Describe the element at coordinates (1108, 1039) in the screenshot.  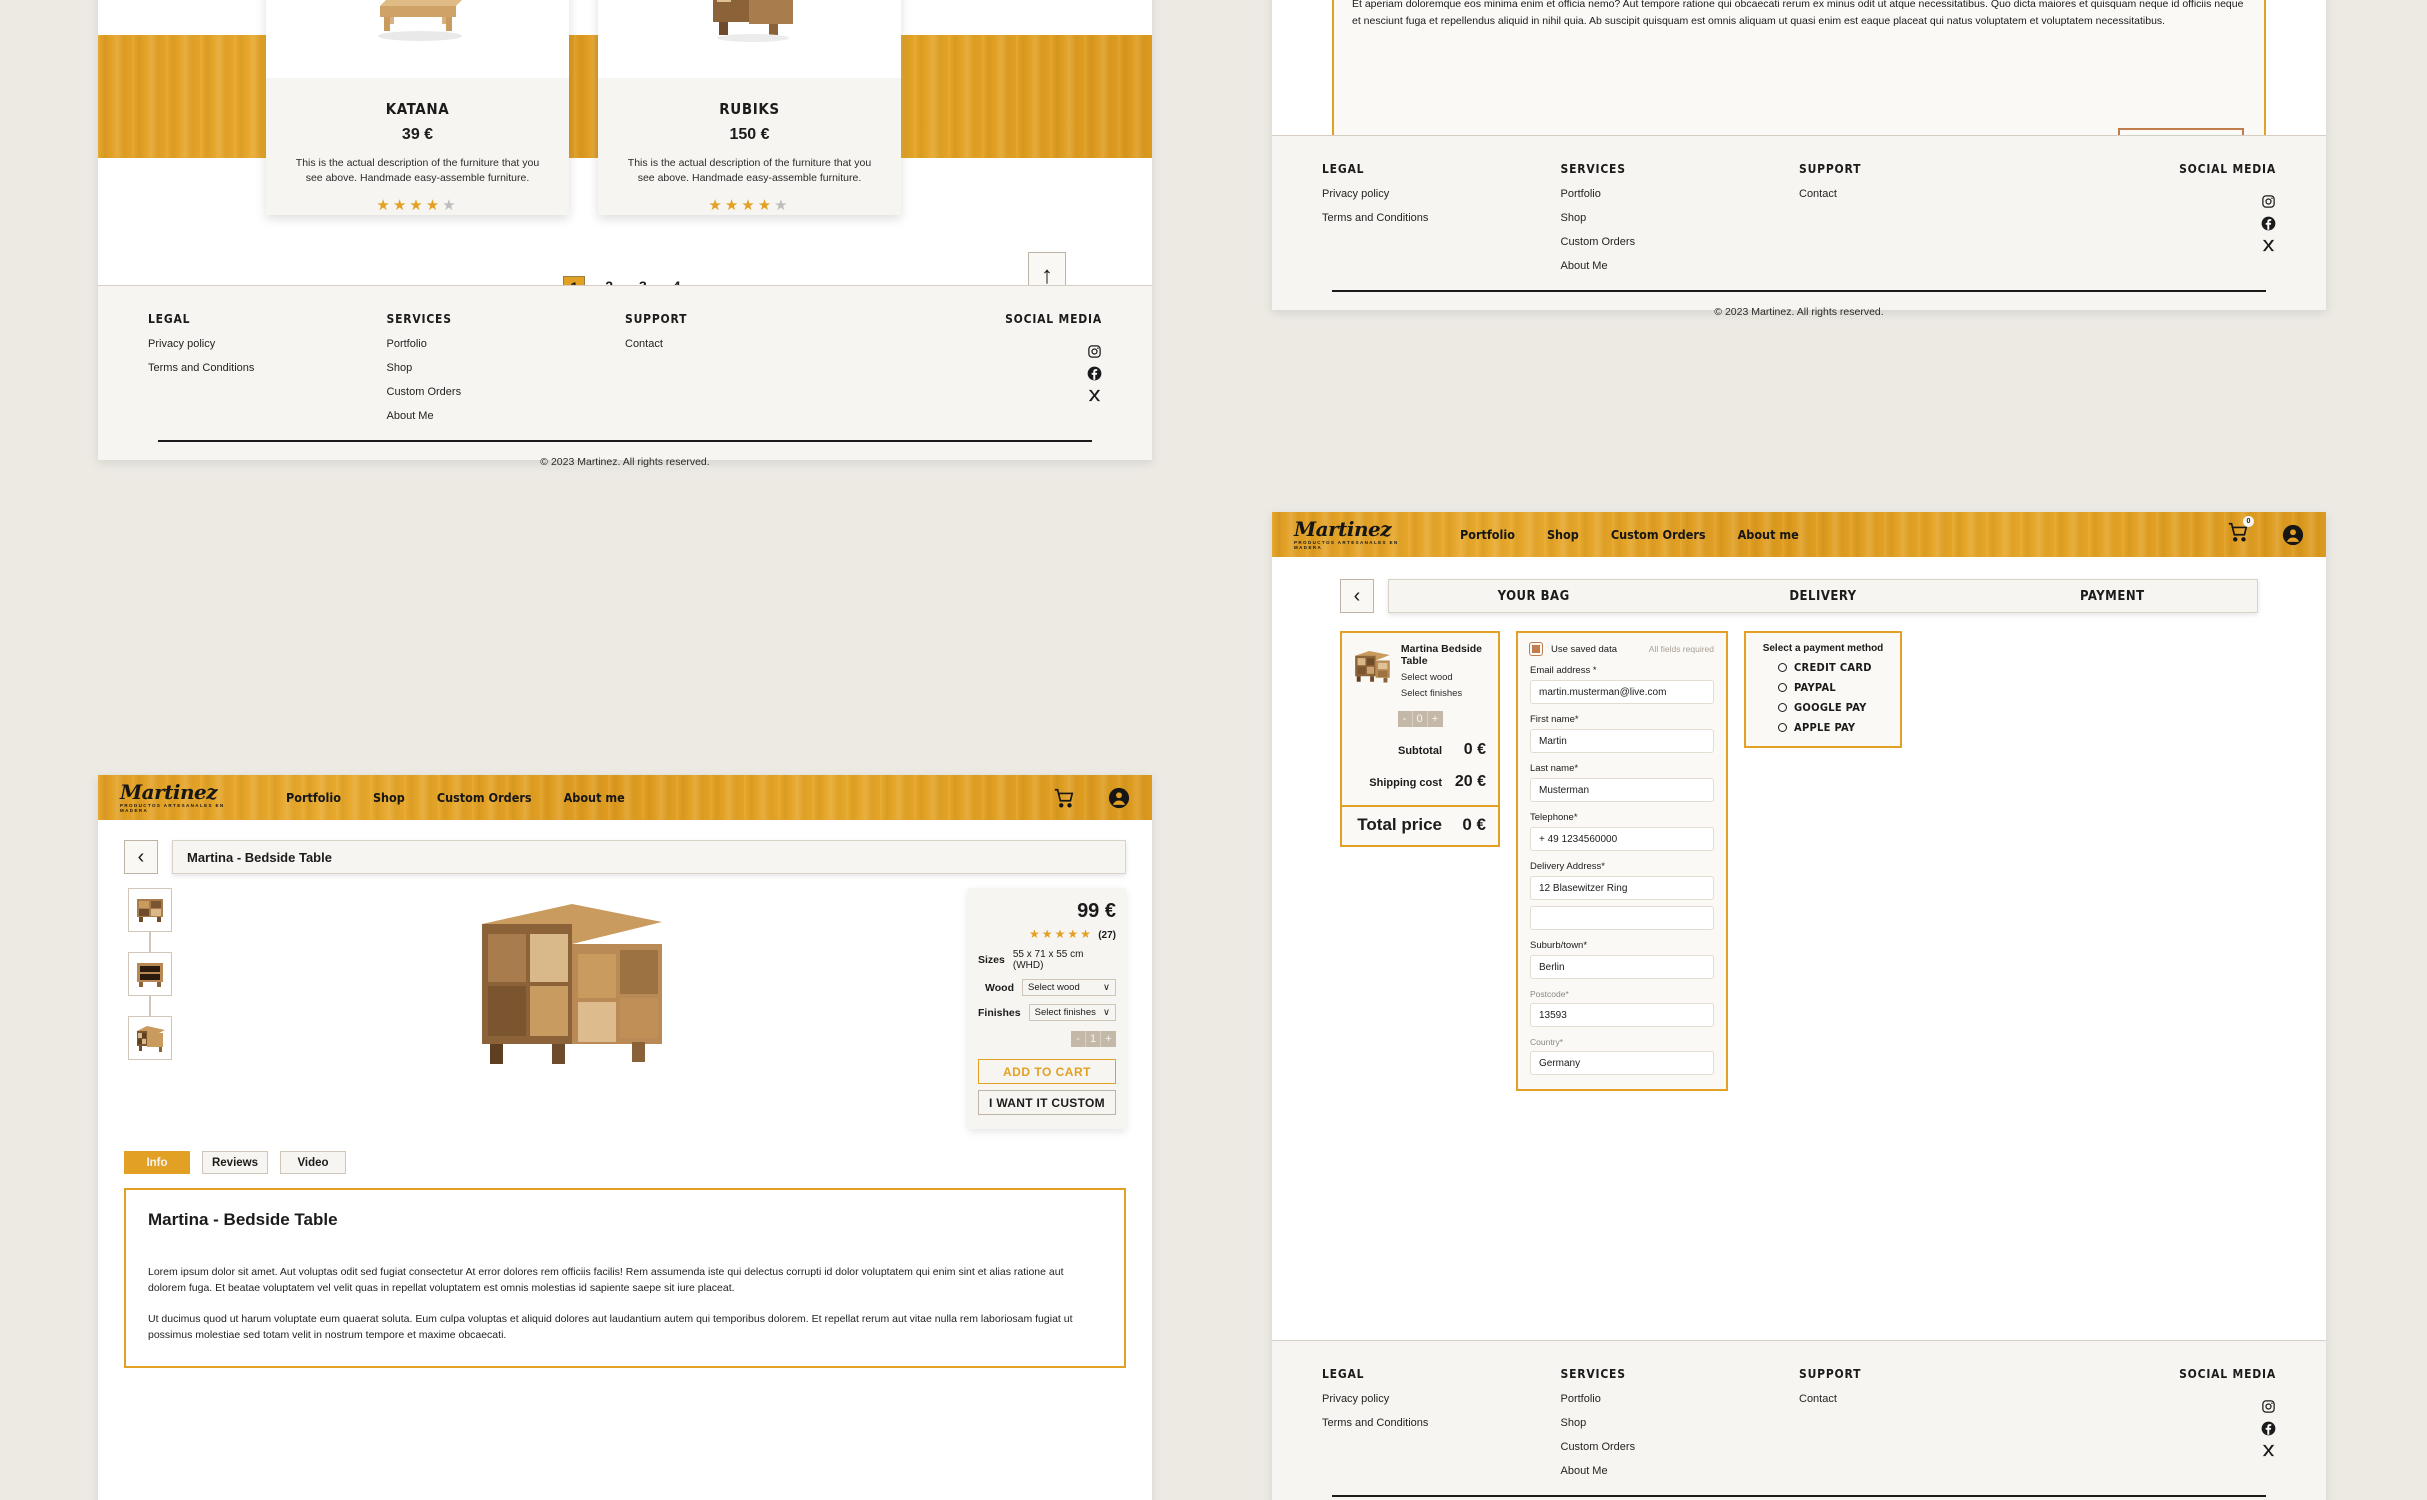
I see `quantity-increment: +` at that location.